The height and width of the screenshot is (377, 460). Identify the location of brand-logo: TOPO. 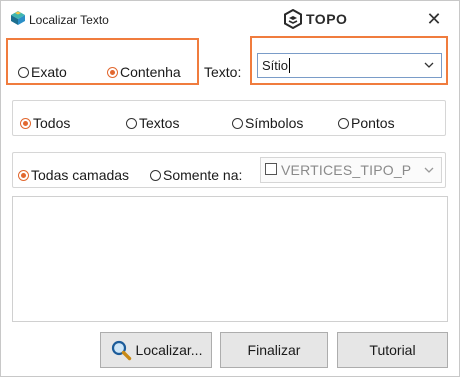
(315, 19).